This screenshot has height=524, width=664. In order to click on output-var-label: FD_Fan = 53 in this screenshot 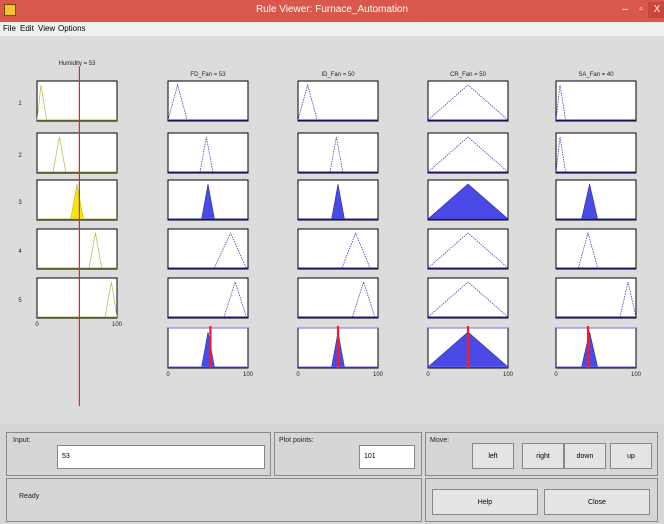, I will do `click(208, 75)`.